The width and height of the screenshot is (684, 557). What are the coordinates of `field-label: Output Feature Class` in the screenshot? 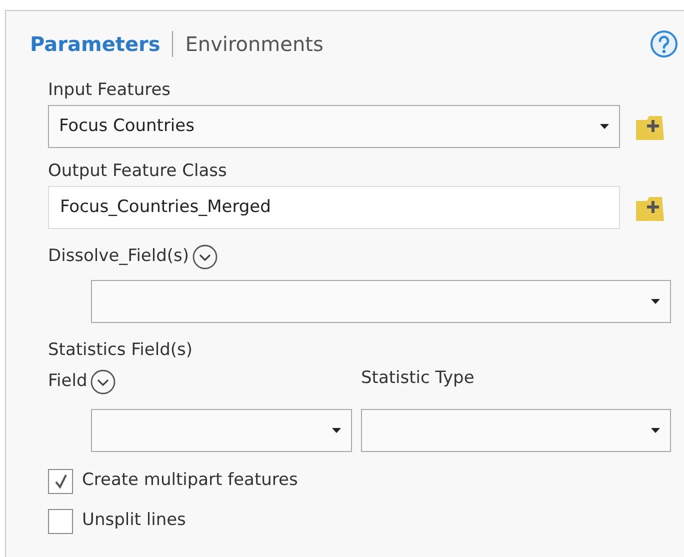 It's located at (137, 172).